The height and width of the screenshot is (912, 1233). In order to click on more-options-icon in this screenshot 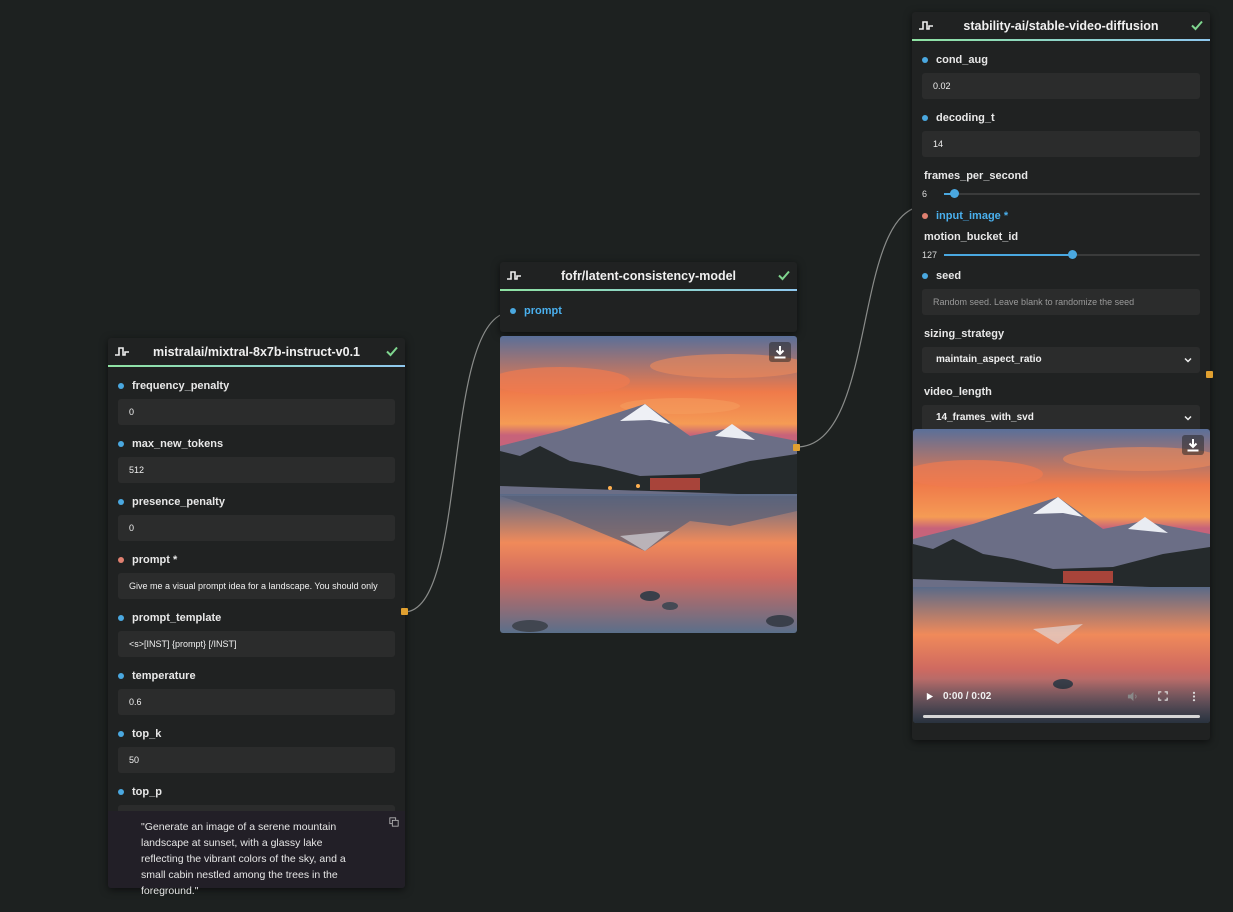, I will do `click(1194, 696)`.